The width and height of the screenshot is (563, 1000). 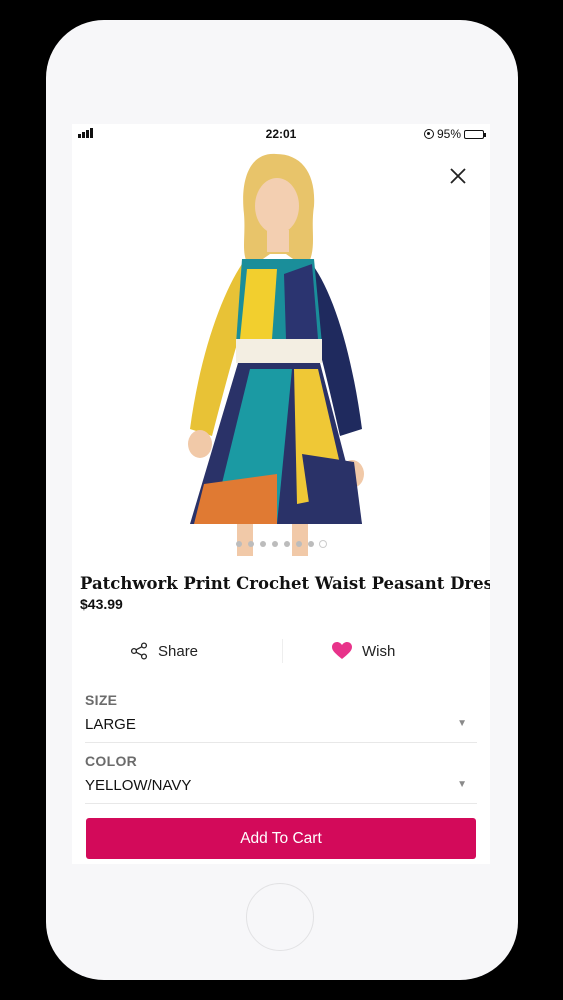 I want to click on status-indicators: 95%, so click(x=454, y=134).